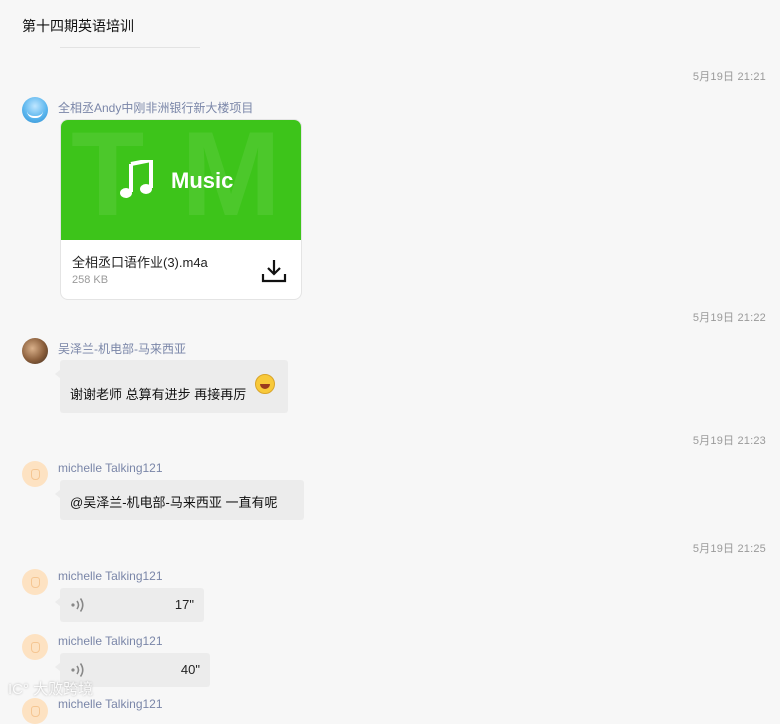  I want to click on timestamp: 5月19日 21:22, so click(729, 318).